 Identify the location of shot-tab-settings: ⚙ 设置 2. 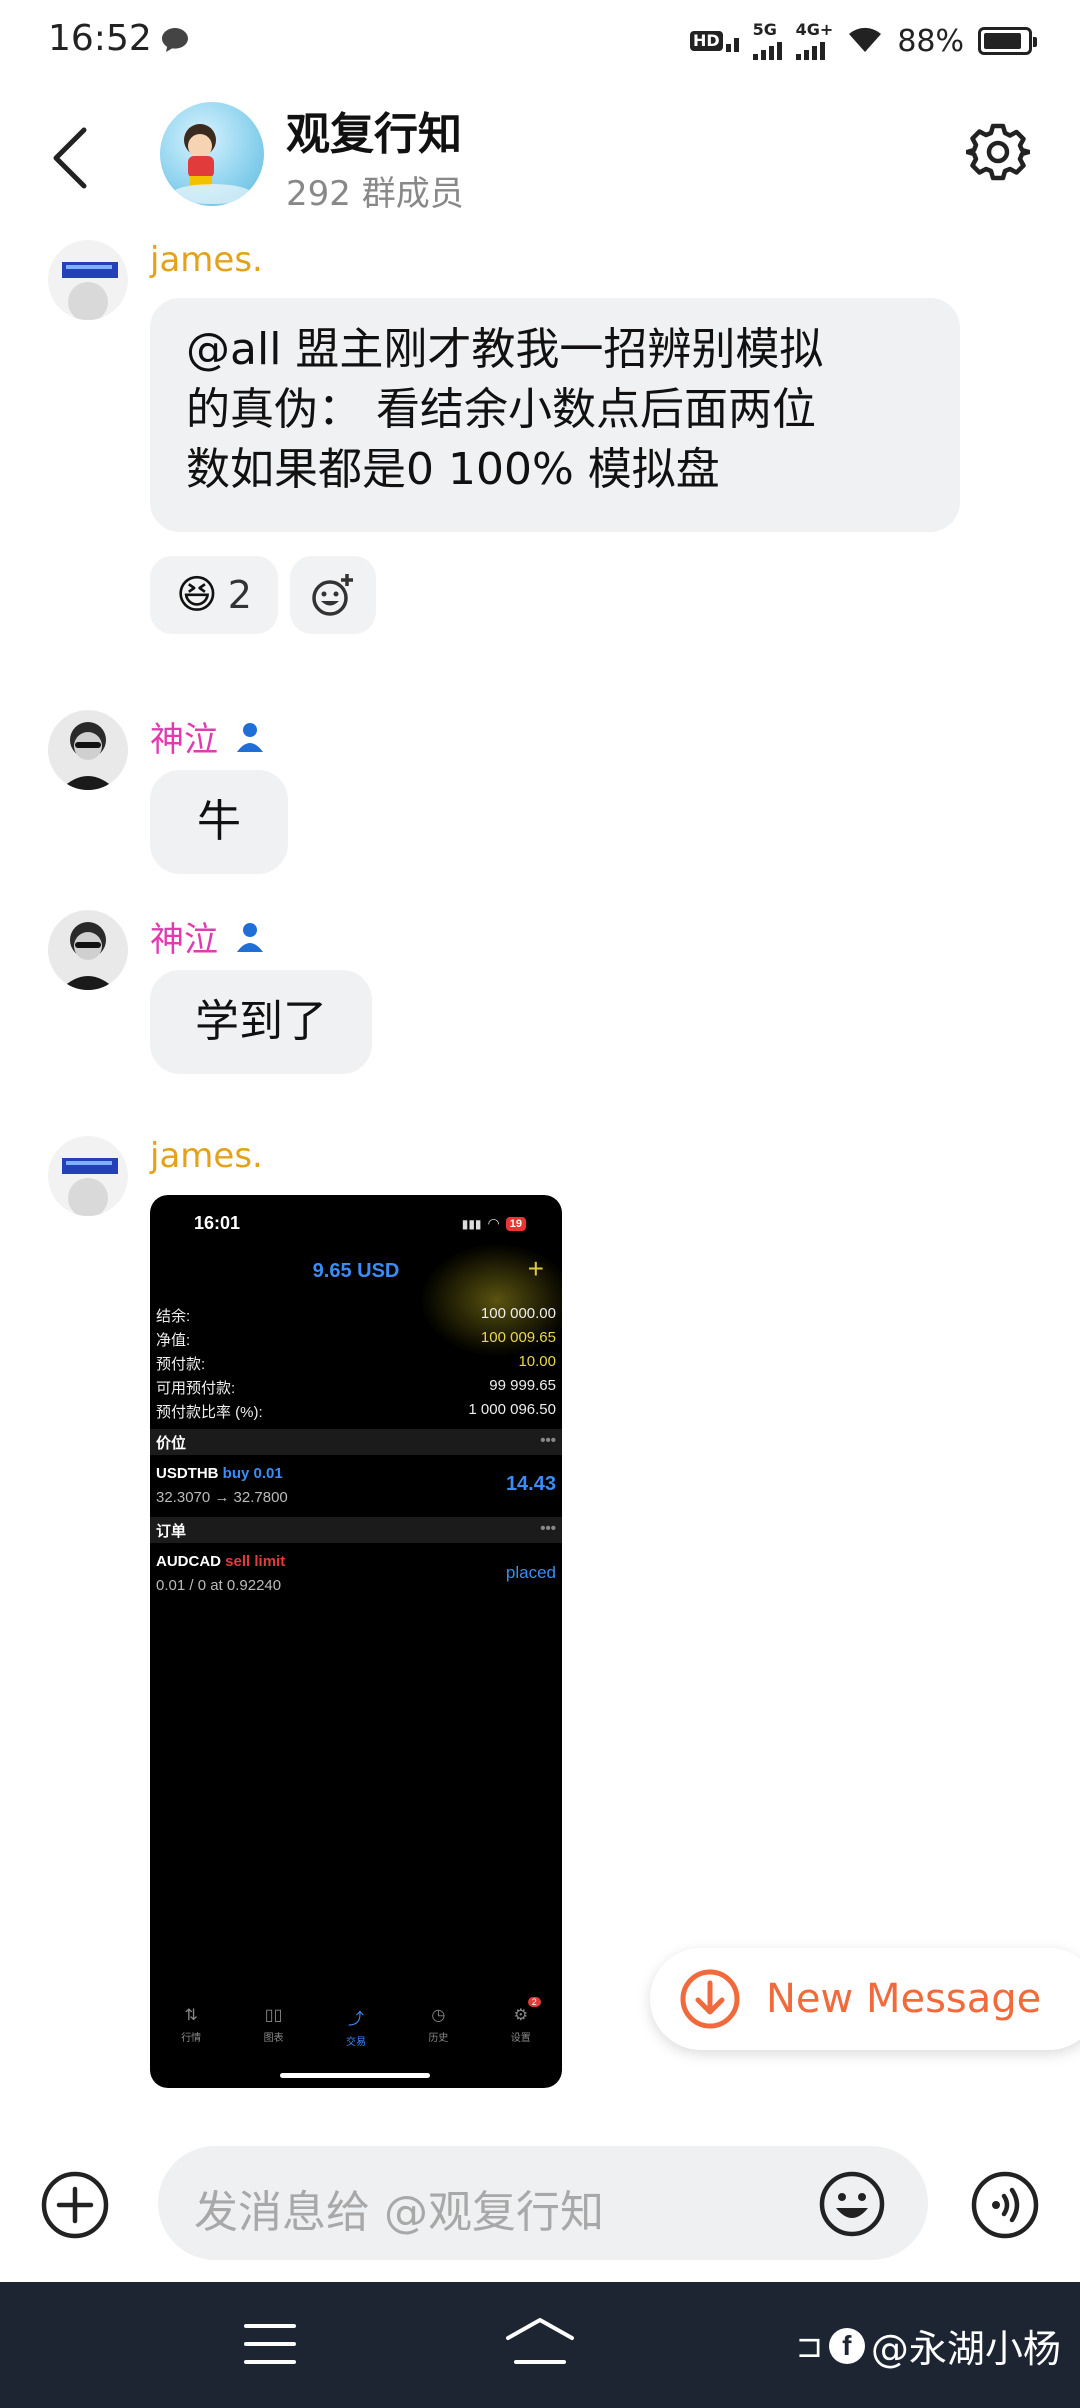
(521, 2022).